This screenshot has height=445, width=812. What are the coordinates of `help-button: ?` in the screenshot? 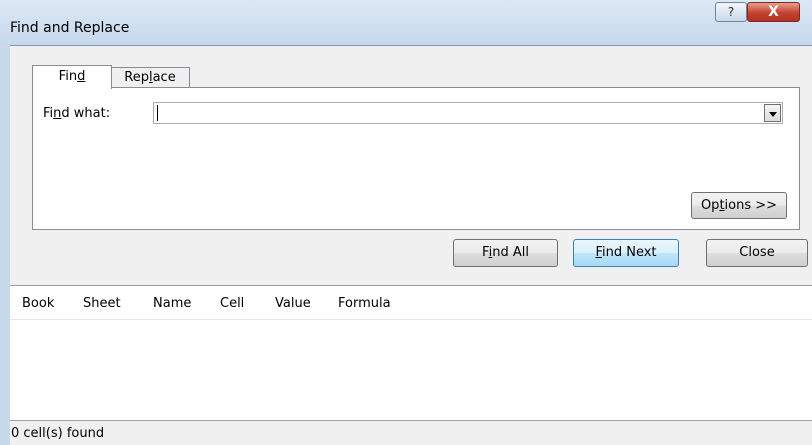 It's located at (731, 12).